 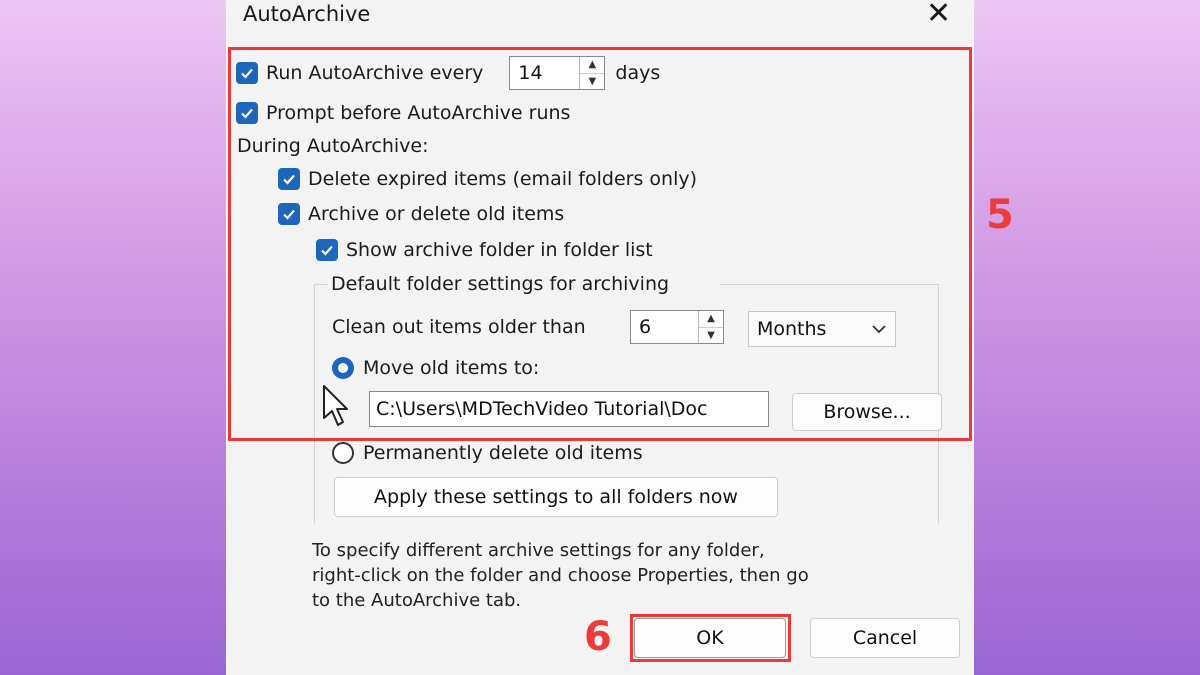 What do you see at coordinates (598, 637) in the screenshot?
I see `step-6-marker: 6` at bounding box center [598, 637].